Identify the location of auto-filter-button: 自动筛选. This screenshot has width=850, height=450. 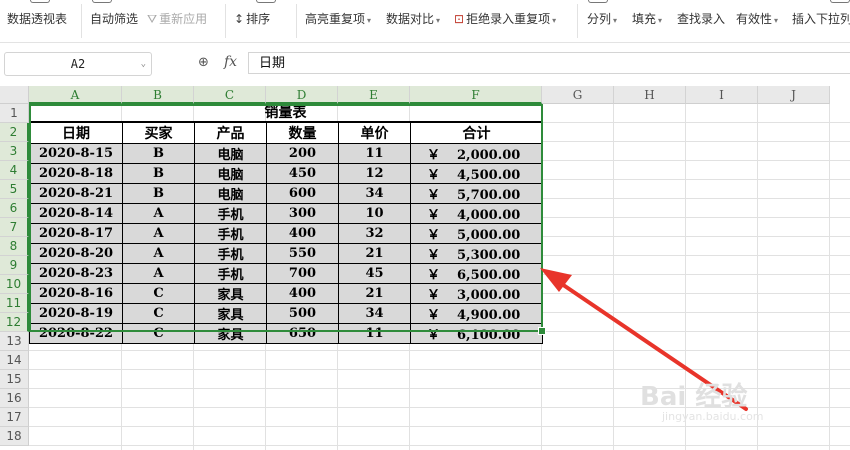
(114, 19).